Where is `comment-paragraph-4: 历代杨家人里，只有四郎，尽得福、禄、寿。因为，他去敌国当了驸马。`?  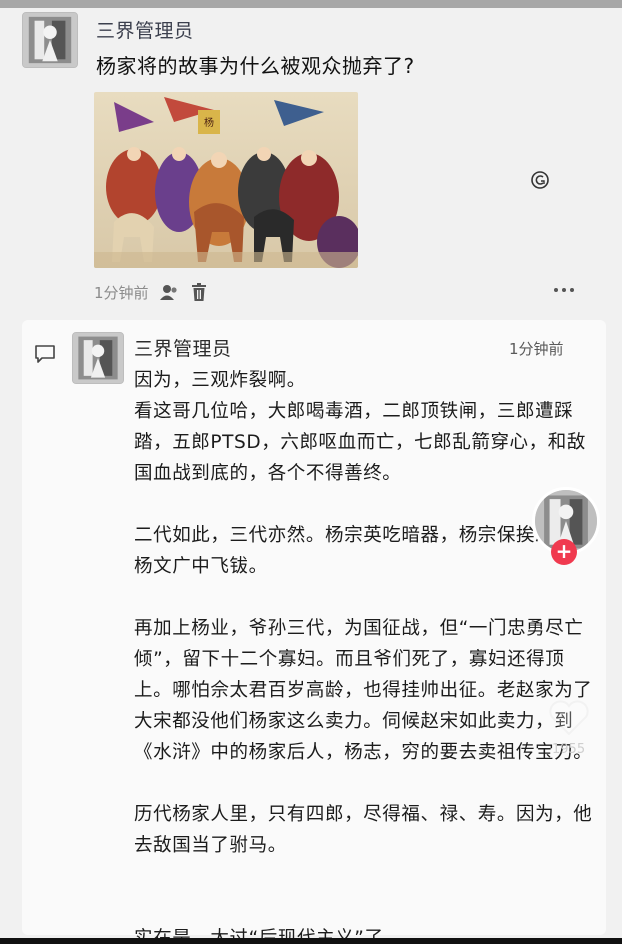 comment-paragraph-4: 历代杨家人里，只有四郎，尽得福、禄、寿。因为，他去敌国当了驸马。 is located at coordinates (363, 830).